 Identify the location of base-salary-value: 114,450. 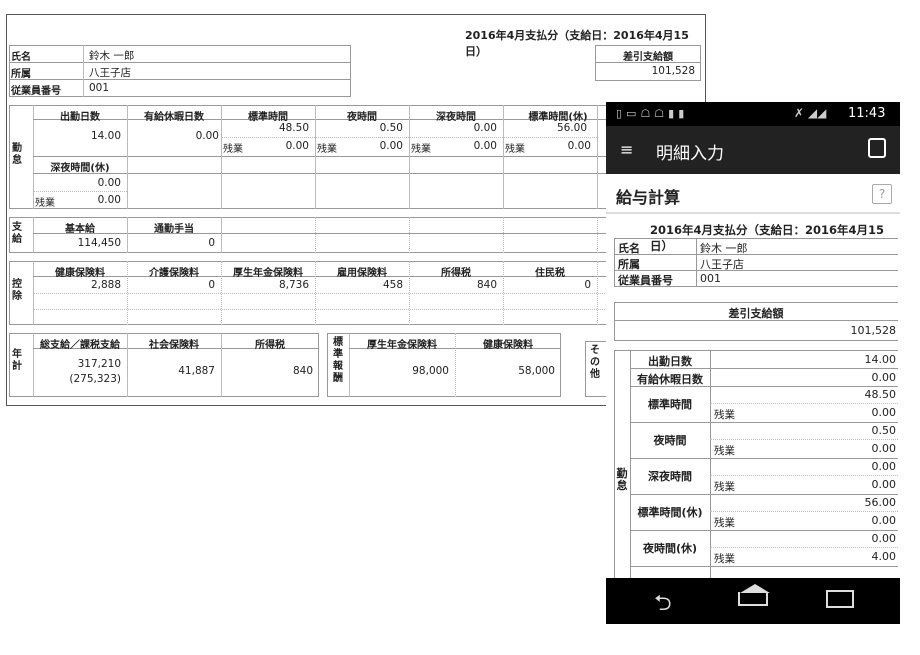
(99, 243).